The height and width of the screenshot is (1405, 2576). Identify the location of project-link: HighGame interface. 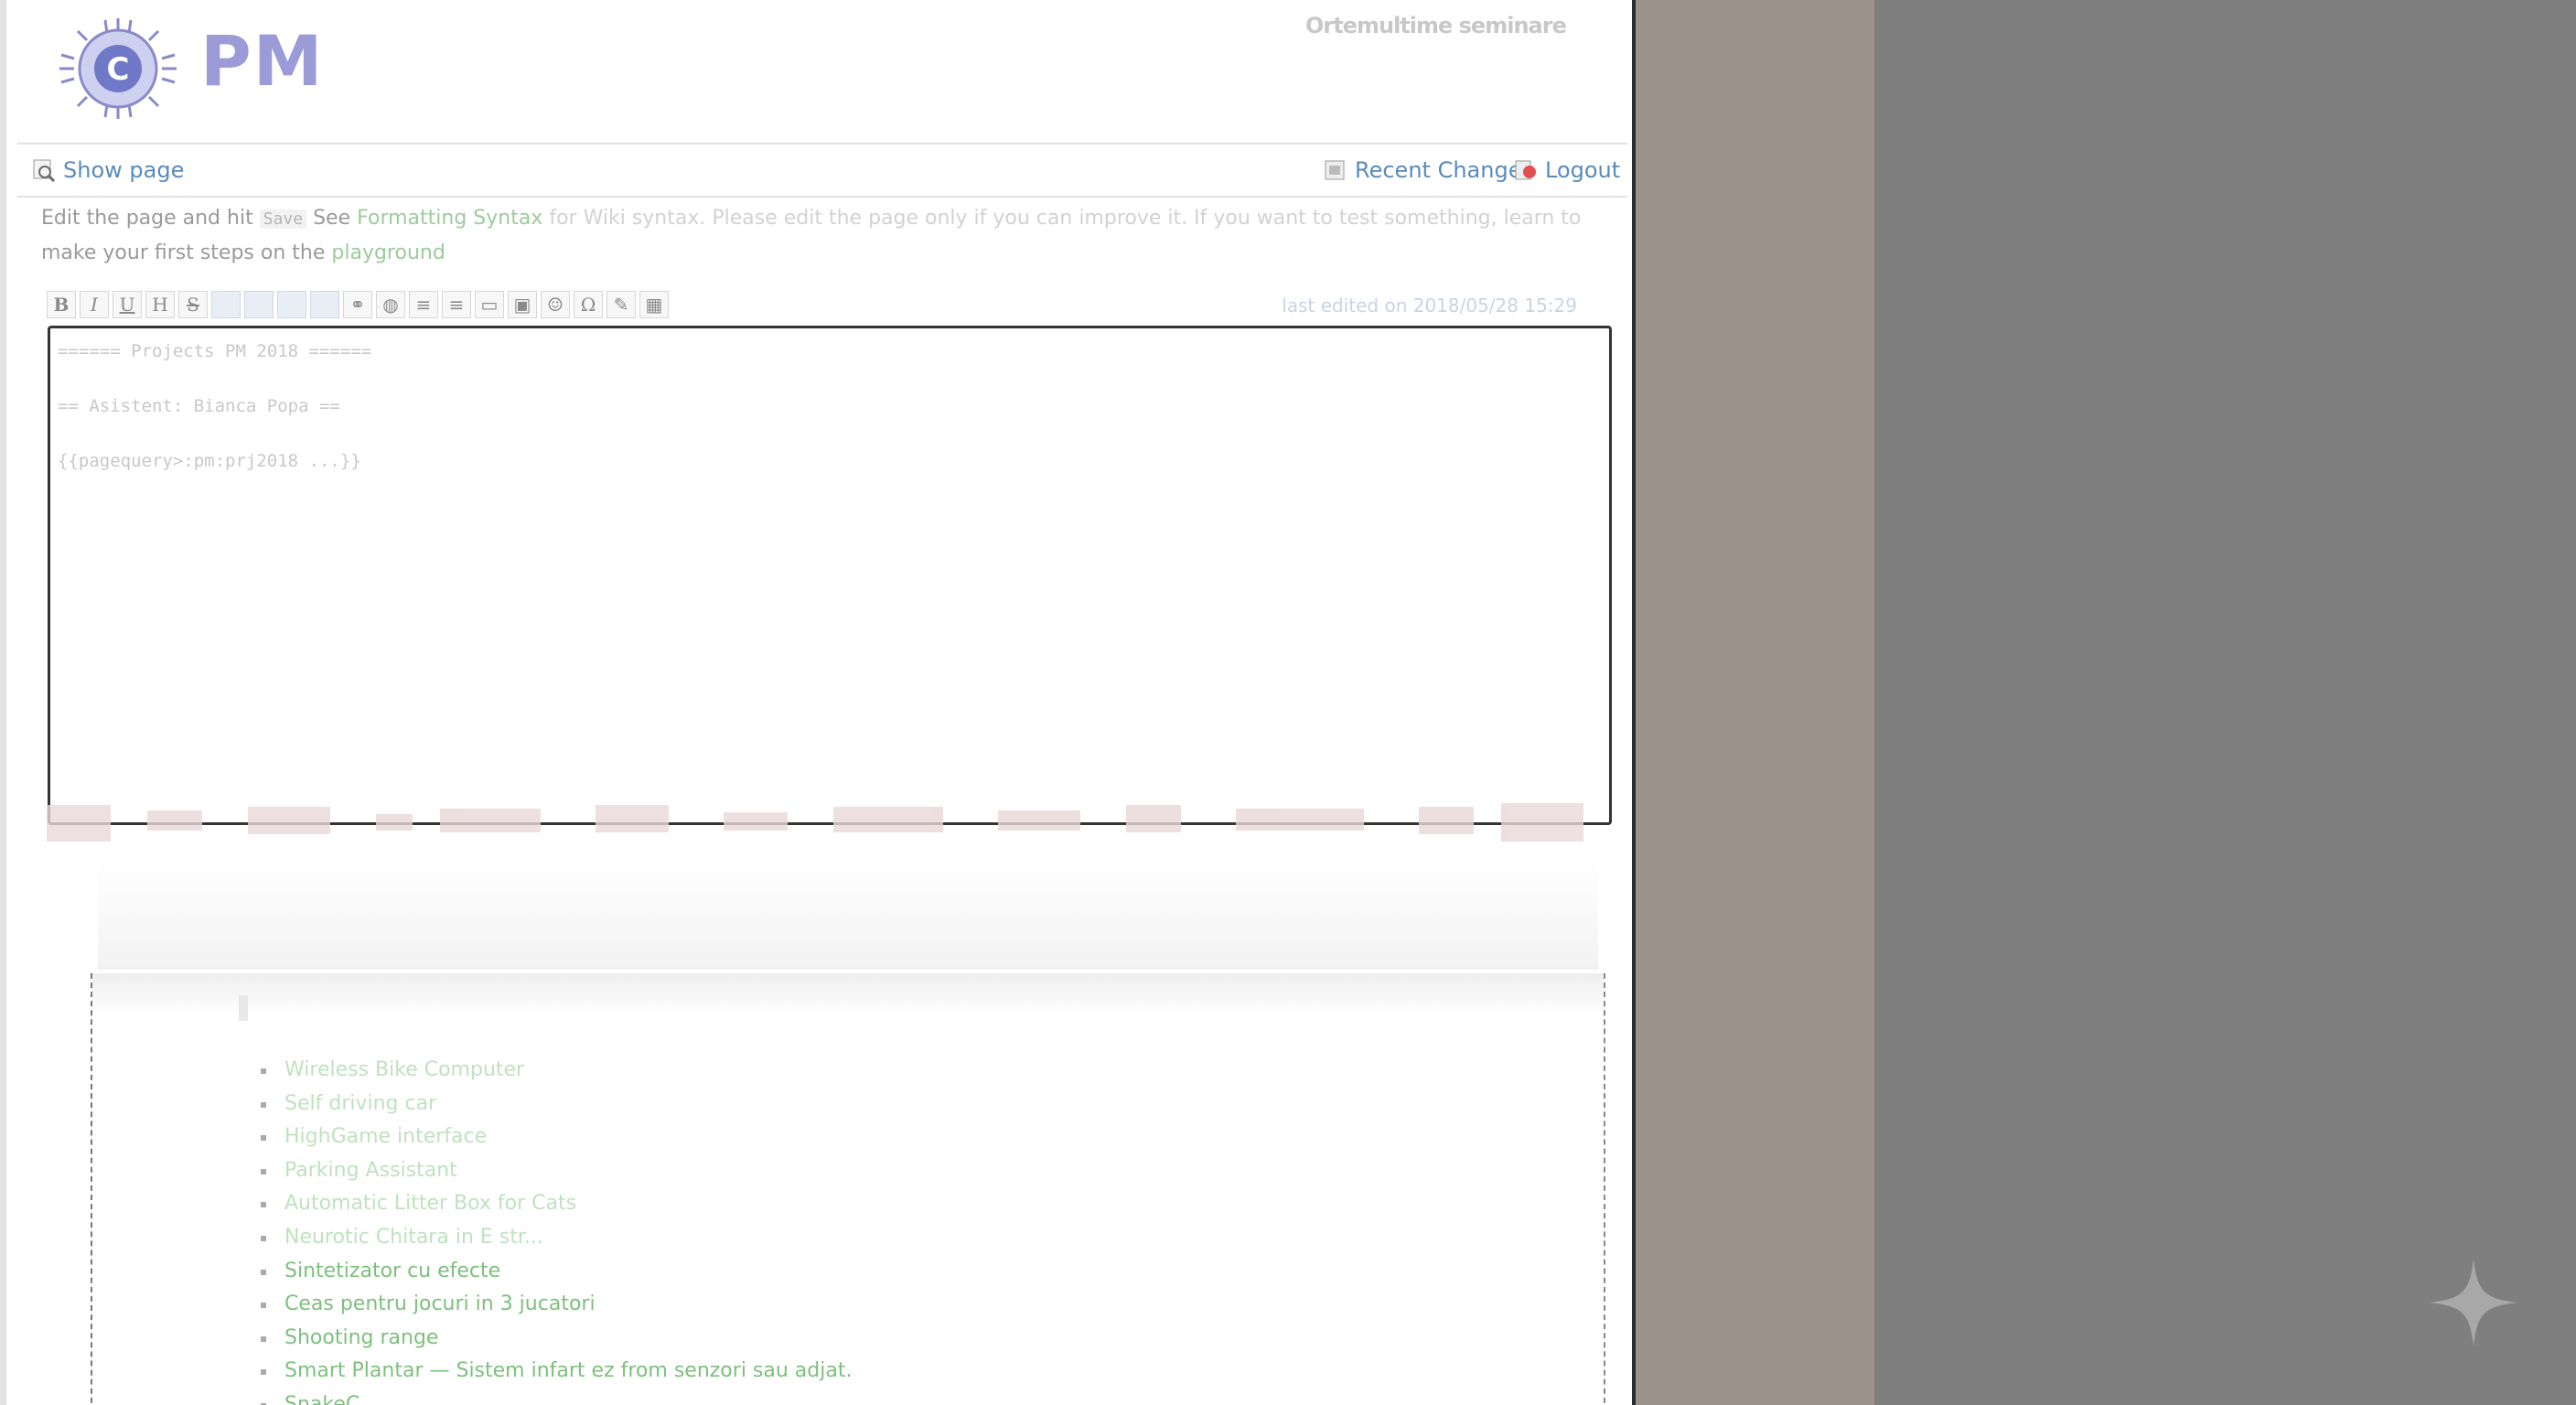
(556, 1137).